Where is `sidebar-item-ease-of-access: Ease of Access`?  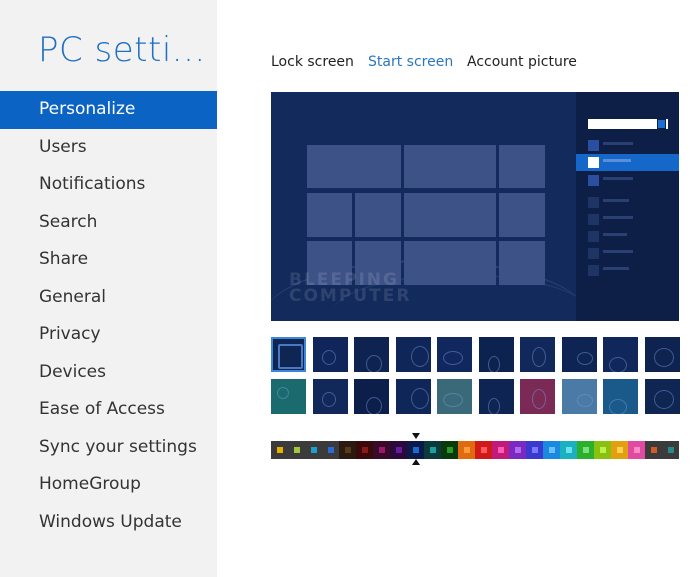 sidebar-item-ease-of-access: Ease of Access is located at coordinates (108, 410).